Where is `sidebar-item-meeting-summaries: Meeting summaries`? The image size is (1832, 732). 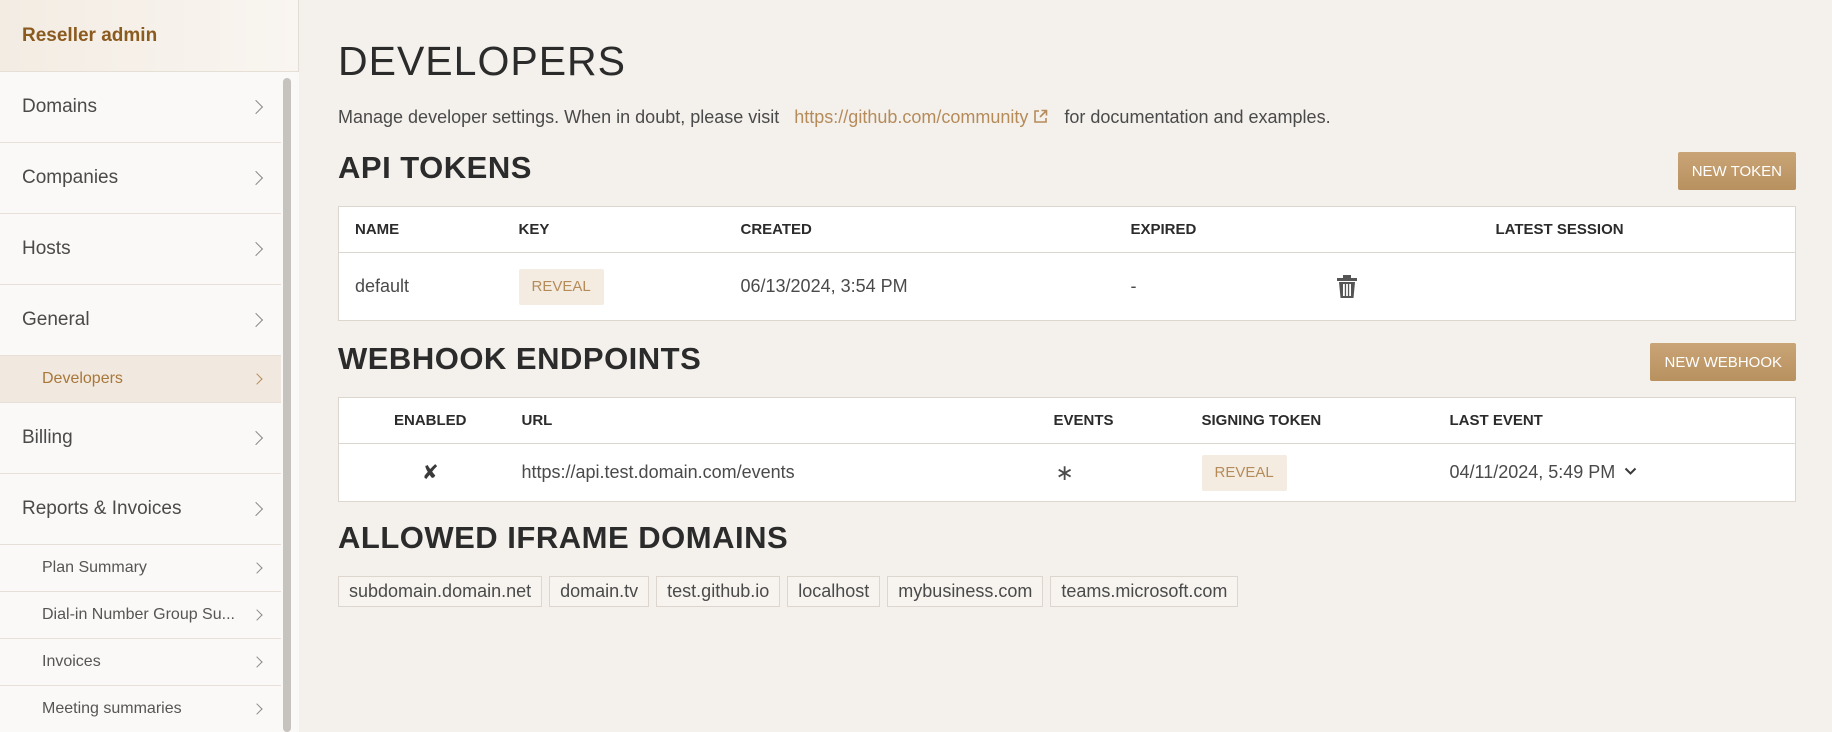 sidebar-item-meeting-summaries: Meeting summaries is located at coordinates (140, 709).